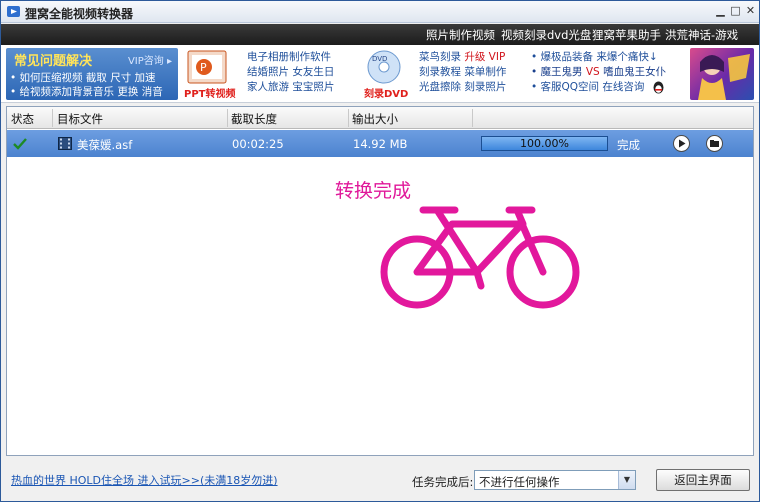 The width and height of the screenshot is (760, 502). What do you see at coordinates (22, 119) in the screenshot?
I see `column-status: 状态` at bounding box center [22, 119].